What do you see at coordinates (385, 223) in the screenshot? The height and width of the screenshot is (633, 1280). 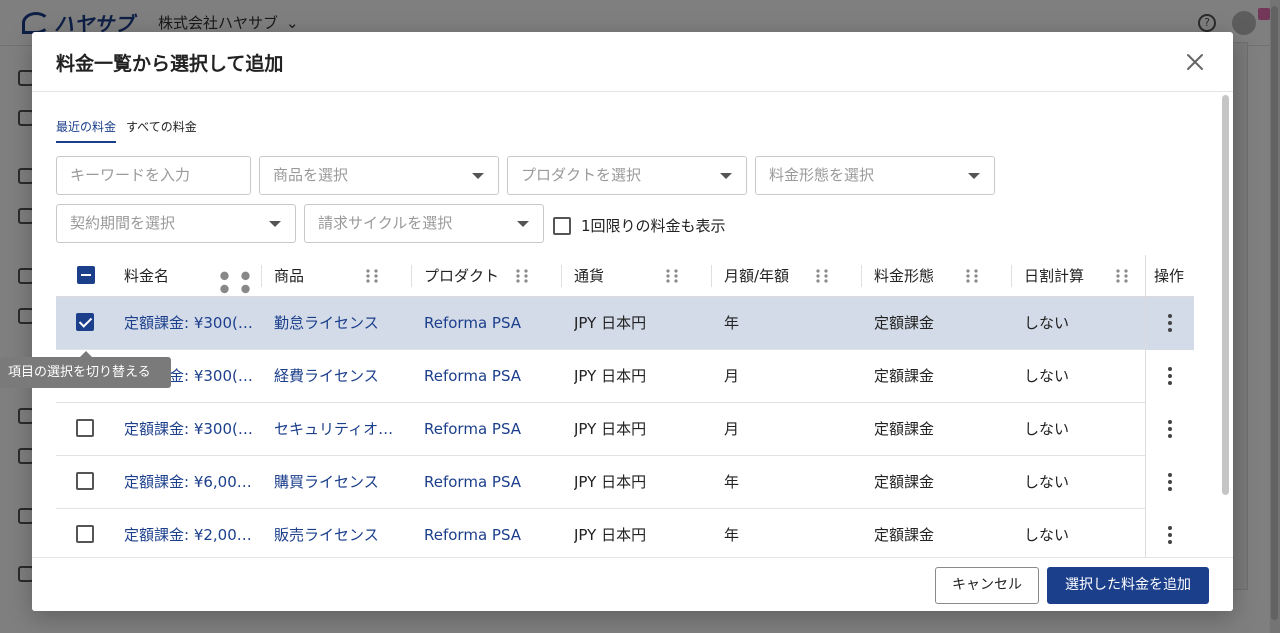 I see `billing-cycle-select-placeholder: 請求サイクルを選択` at bounding box center [385, 223].